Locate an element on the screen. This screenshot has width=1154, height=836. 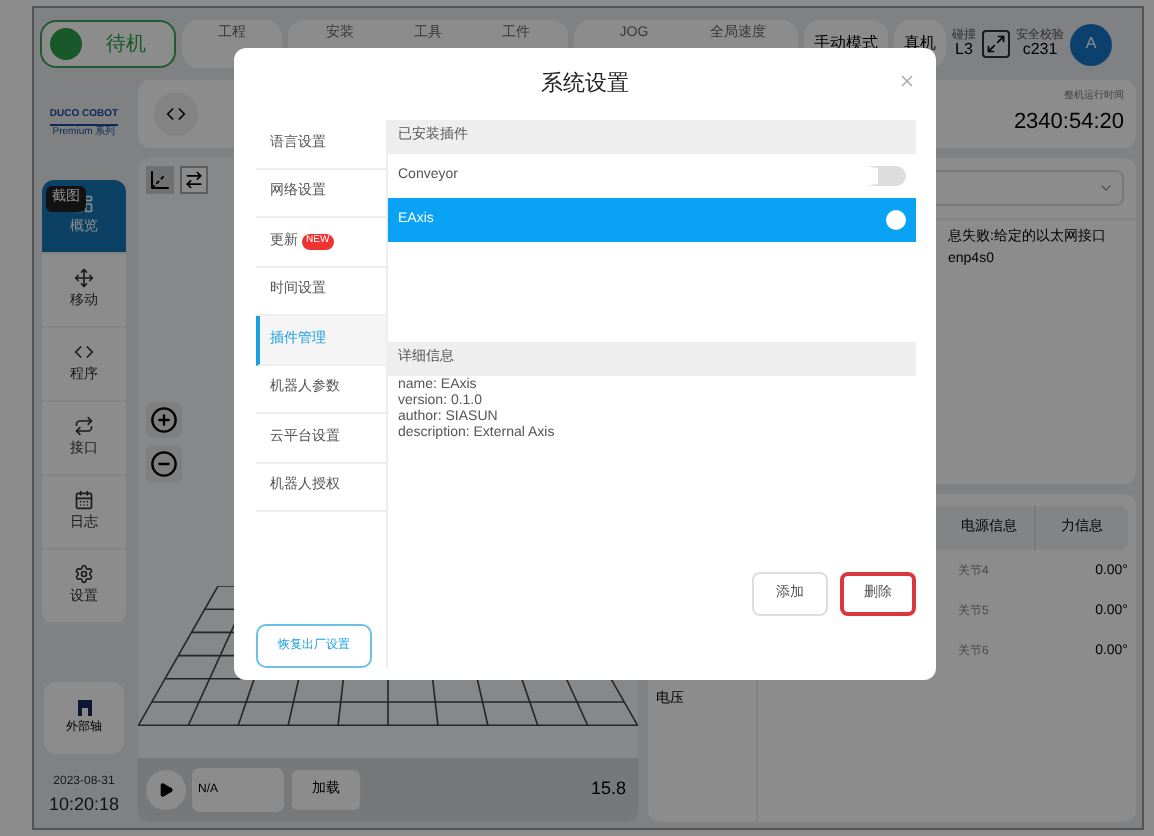
collision-level: L3 is located at coordinates (964, 50).